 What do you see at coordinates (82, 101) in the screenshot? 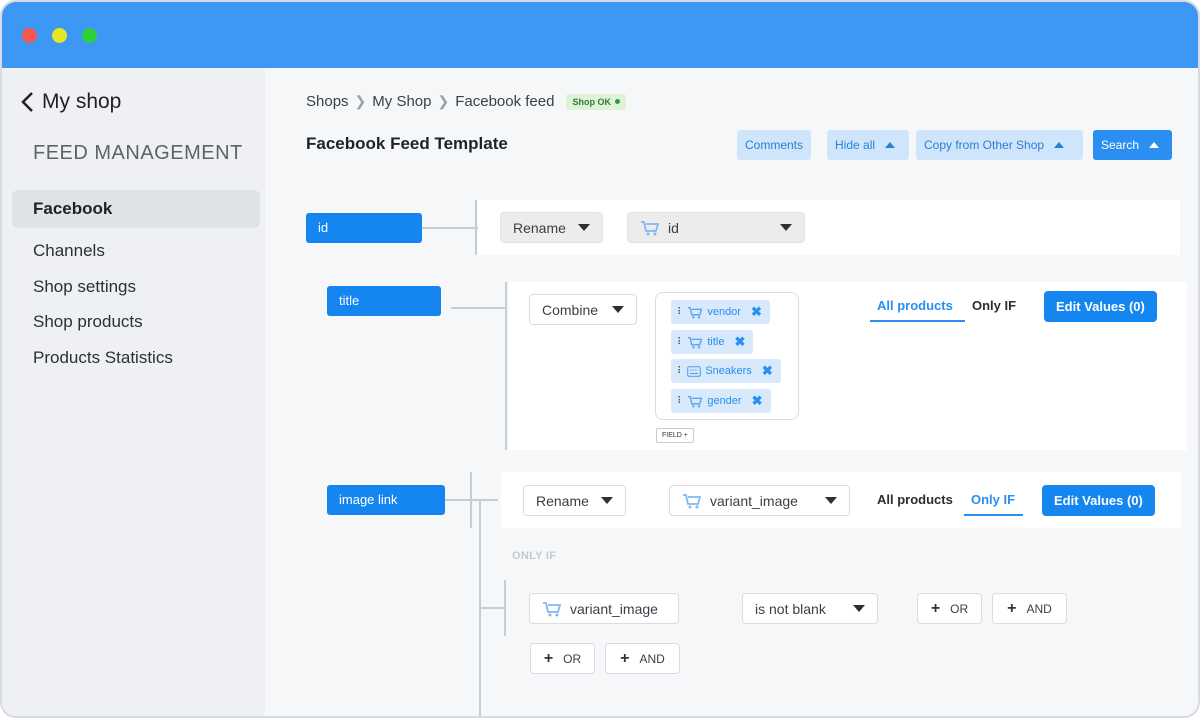
I see `back-link-label: My shop` at bounding box center [82, 101].